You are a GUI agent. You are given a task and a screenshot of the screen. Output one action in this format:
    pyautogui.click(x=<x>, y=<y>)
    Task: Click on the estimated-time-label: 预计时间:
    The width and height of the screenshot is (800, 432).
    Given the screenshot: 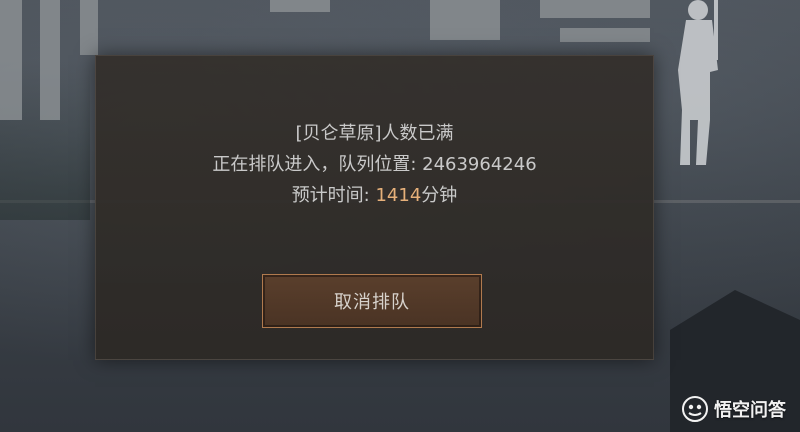 What is the action you would take?
    pyautogui.click(x=333, y=195)
    